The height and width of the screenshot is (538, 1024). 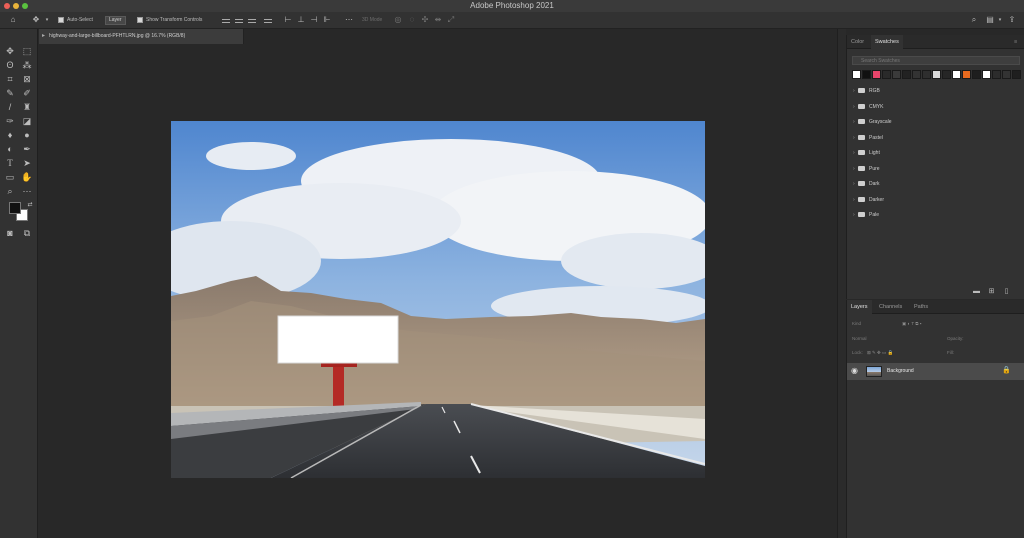 I want to click on orbit-3d-icon: ◎, so click(x=398, y=20).